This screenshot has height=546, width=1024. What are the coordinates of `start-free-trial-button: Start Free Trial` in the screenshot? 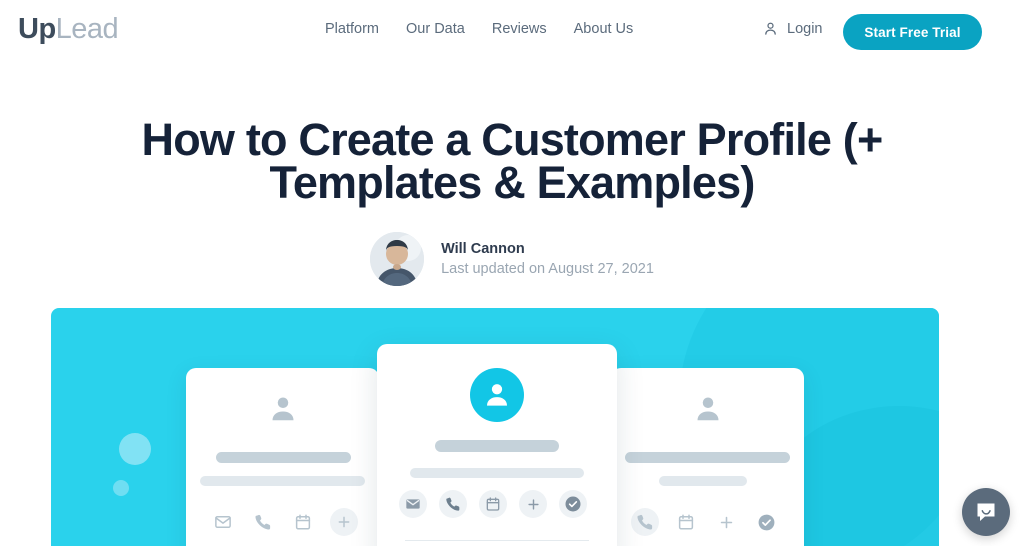 It's located at (912, 32).